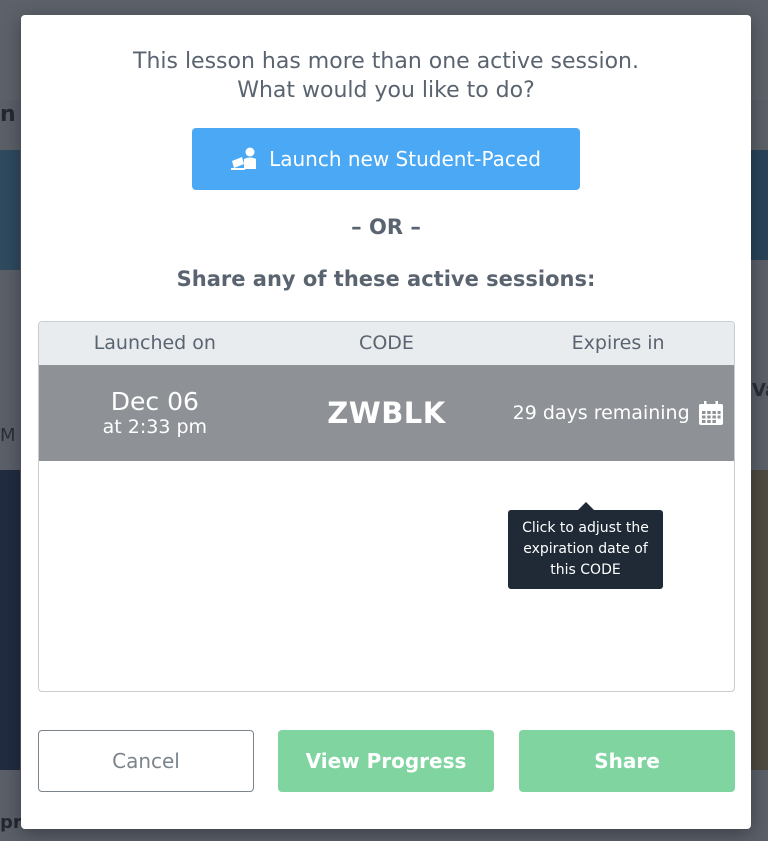 The height and width of the screenshot is (841, 768). Describe the element at coordinates (386, 227) in the screenshot. I see `or-divider: – OR –` at that location.